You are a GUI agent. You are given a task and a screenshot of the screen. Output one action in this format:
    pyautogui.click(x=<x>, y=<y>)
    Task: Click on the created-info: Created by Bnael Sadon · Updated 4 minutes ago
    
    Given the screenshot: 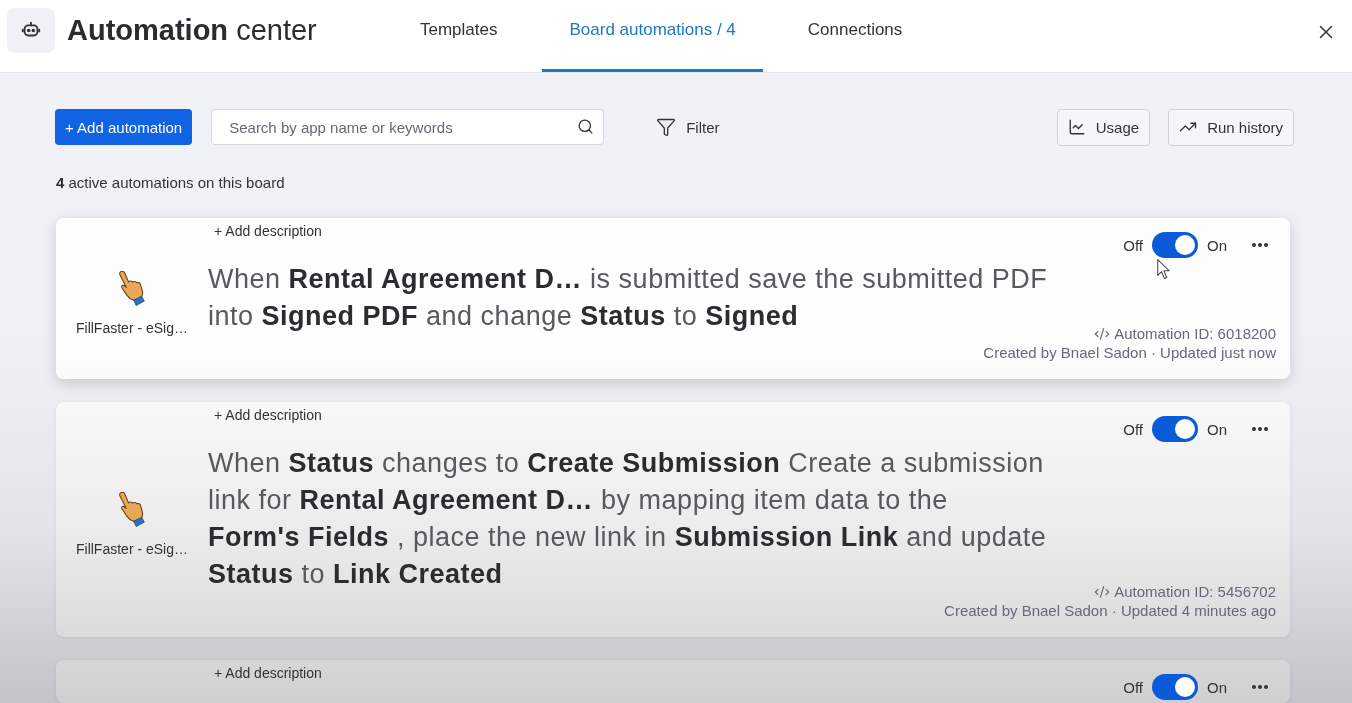 What is the action you would take?
    pyautogui.click(x=1110, y=610)
    